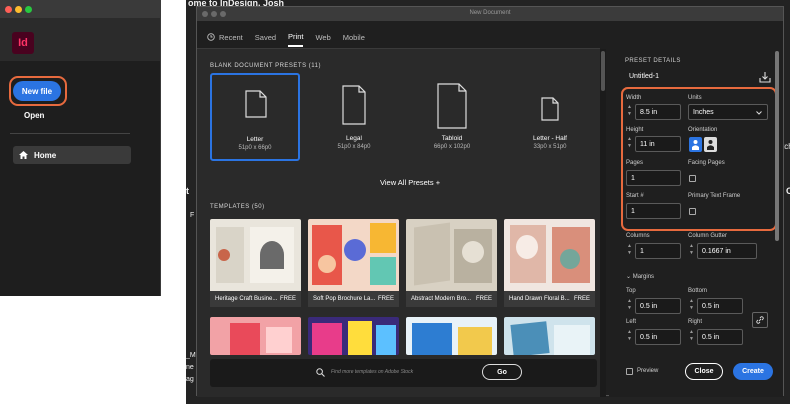 This screenshot has width=790, height=404. I want to click on search-input: Find more templates on Adobe Stock, so click(372, 372).